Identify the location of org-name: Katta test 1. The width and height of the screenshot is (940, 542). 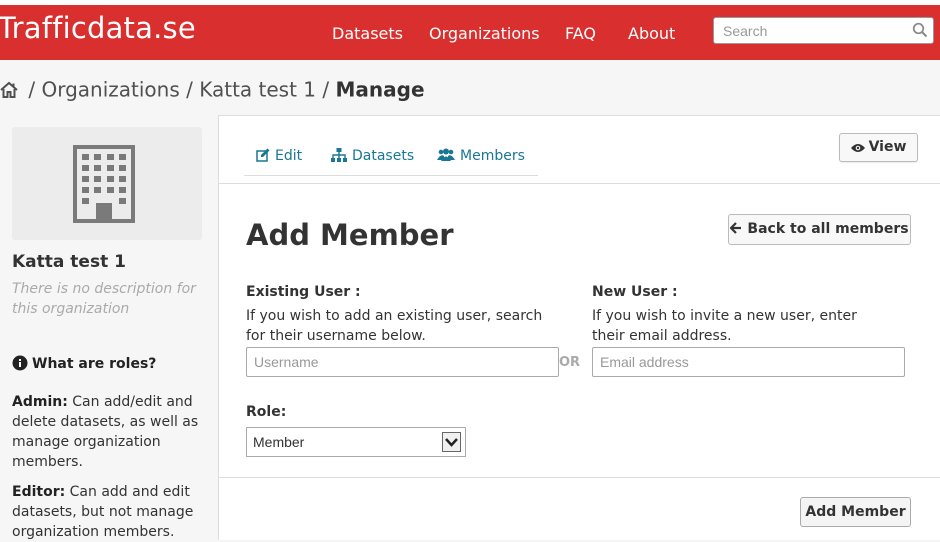
(69, 262).